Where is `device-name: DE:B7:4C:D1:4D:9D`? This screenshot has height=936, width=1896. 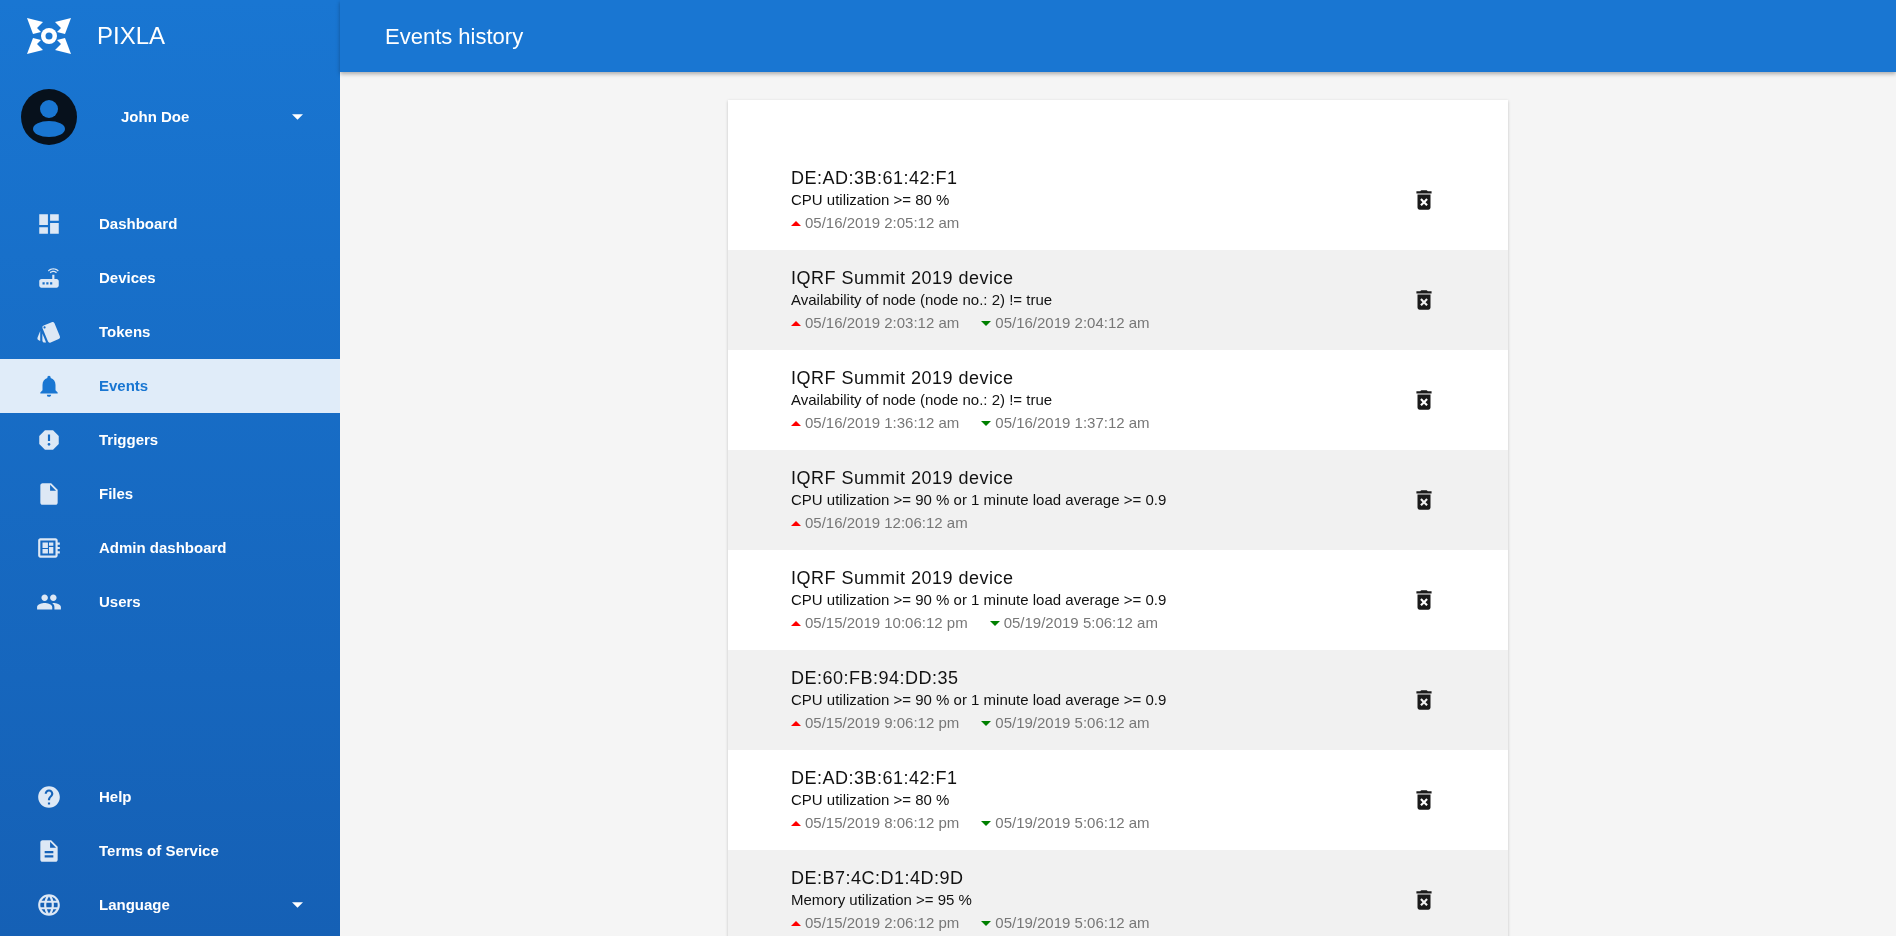 device-name: DE:B7:4C:D1:4D:9D is located at coordinates (878, 878).